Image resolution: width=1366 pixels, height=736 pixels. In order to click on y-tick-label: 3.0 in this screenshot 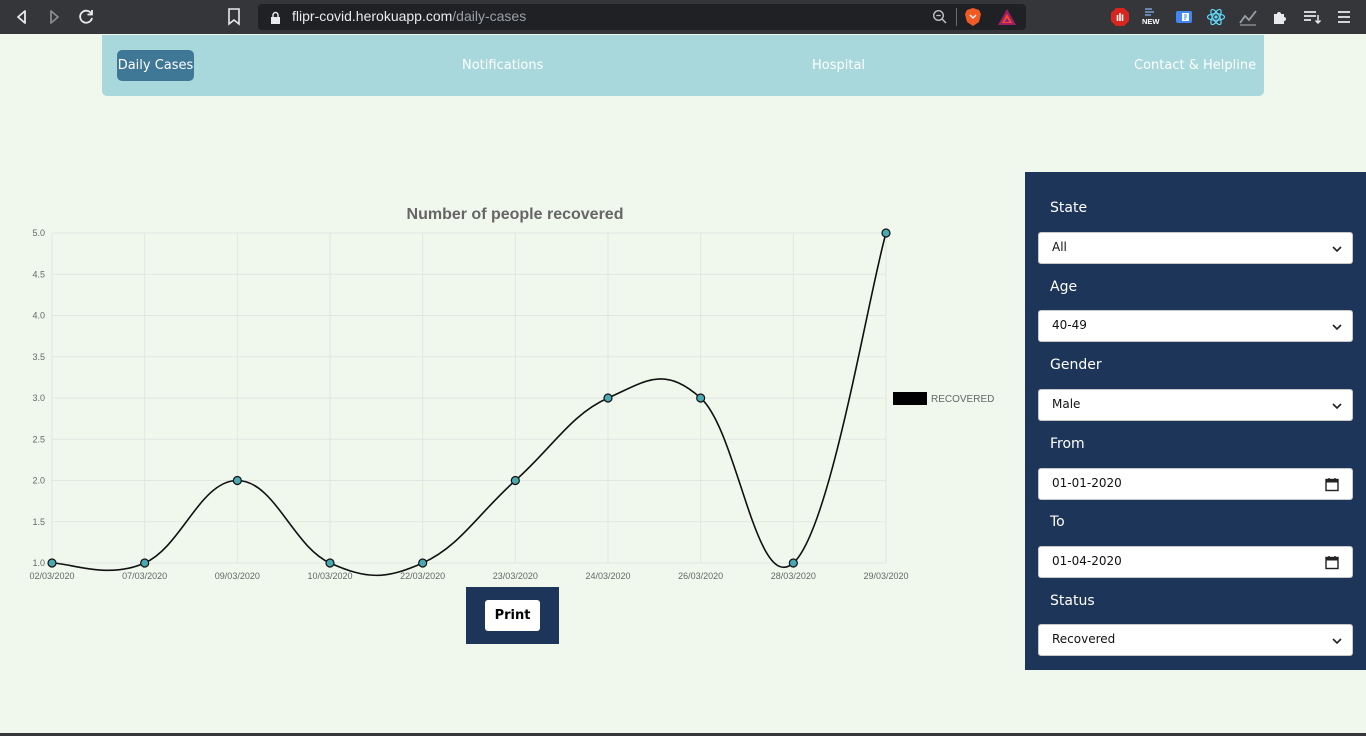, I will do `click(38, 398)`.